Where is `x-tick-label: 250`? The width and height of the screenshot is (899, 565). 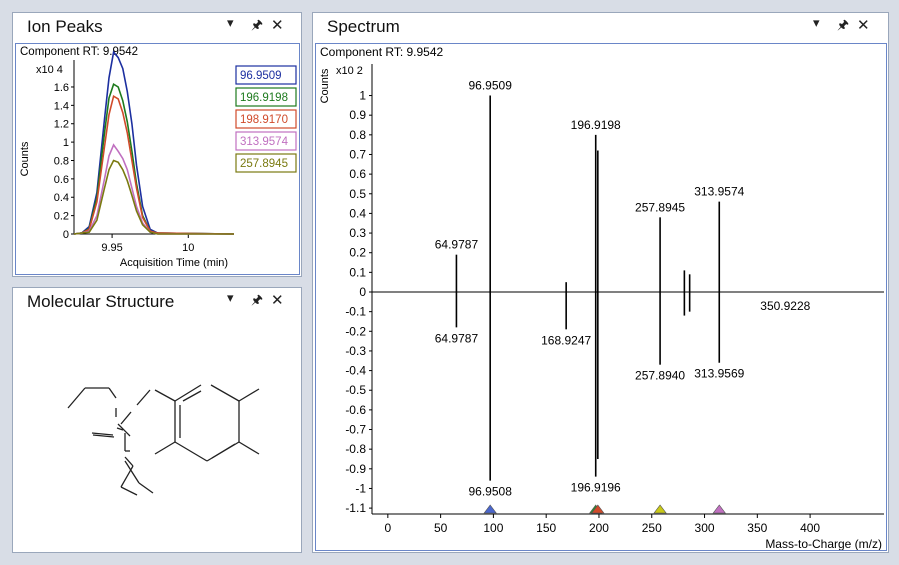
x-tick-label: 250 is located at coordinates (652, 528).